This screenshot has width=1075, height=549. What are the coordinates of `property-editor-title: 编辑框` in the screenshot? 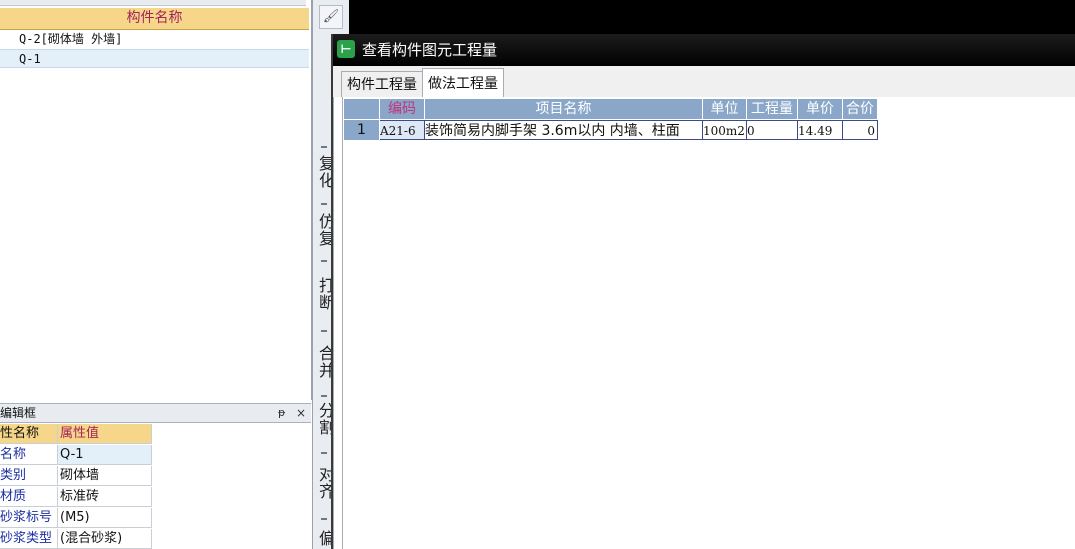 It's located at (18, 413).